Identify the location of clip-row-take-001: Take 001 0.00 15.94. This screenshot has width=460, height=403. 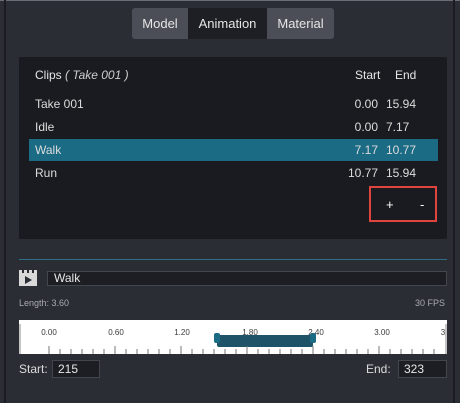
(233, 104).